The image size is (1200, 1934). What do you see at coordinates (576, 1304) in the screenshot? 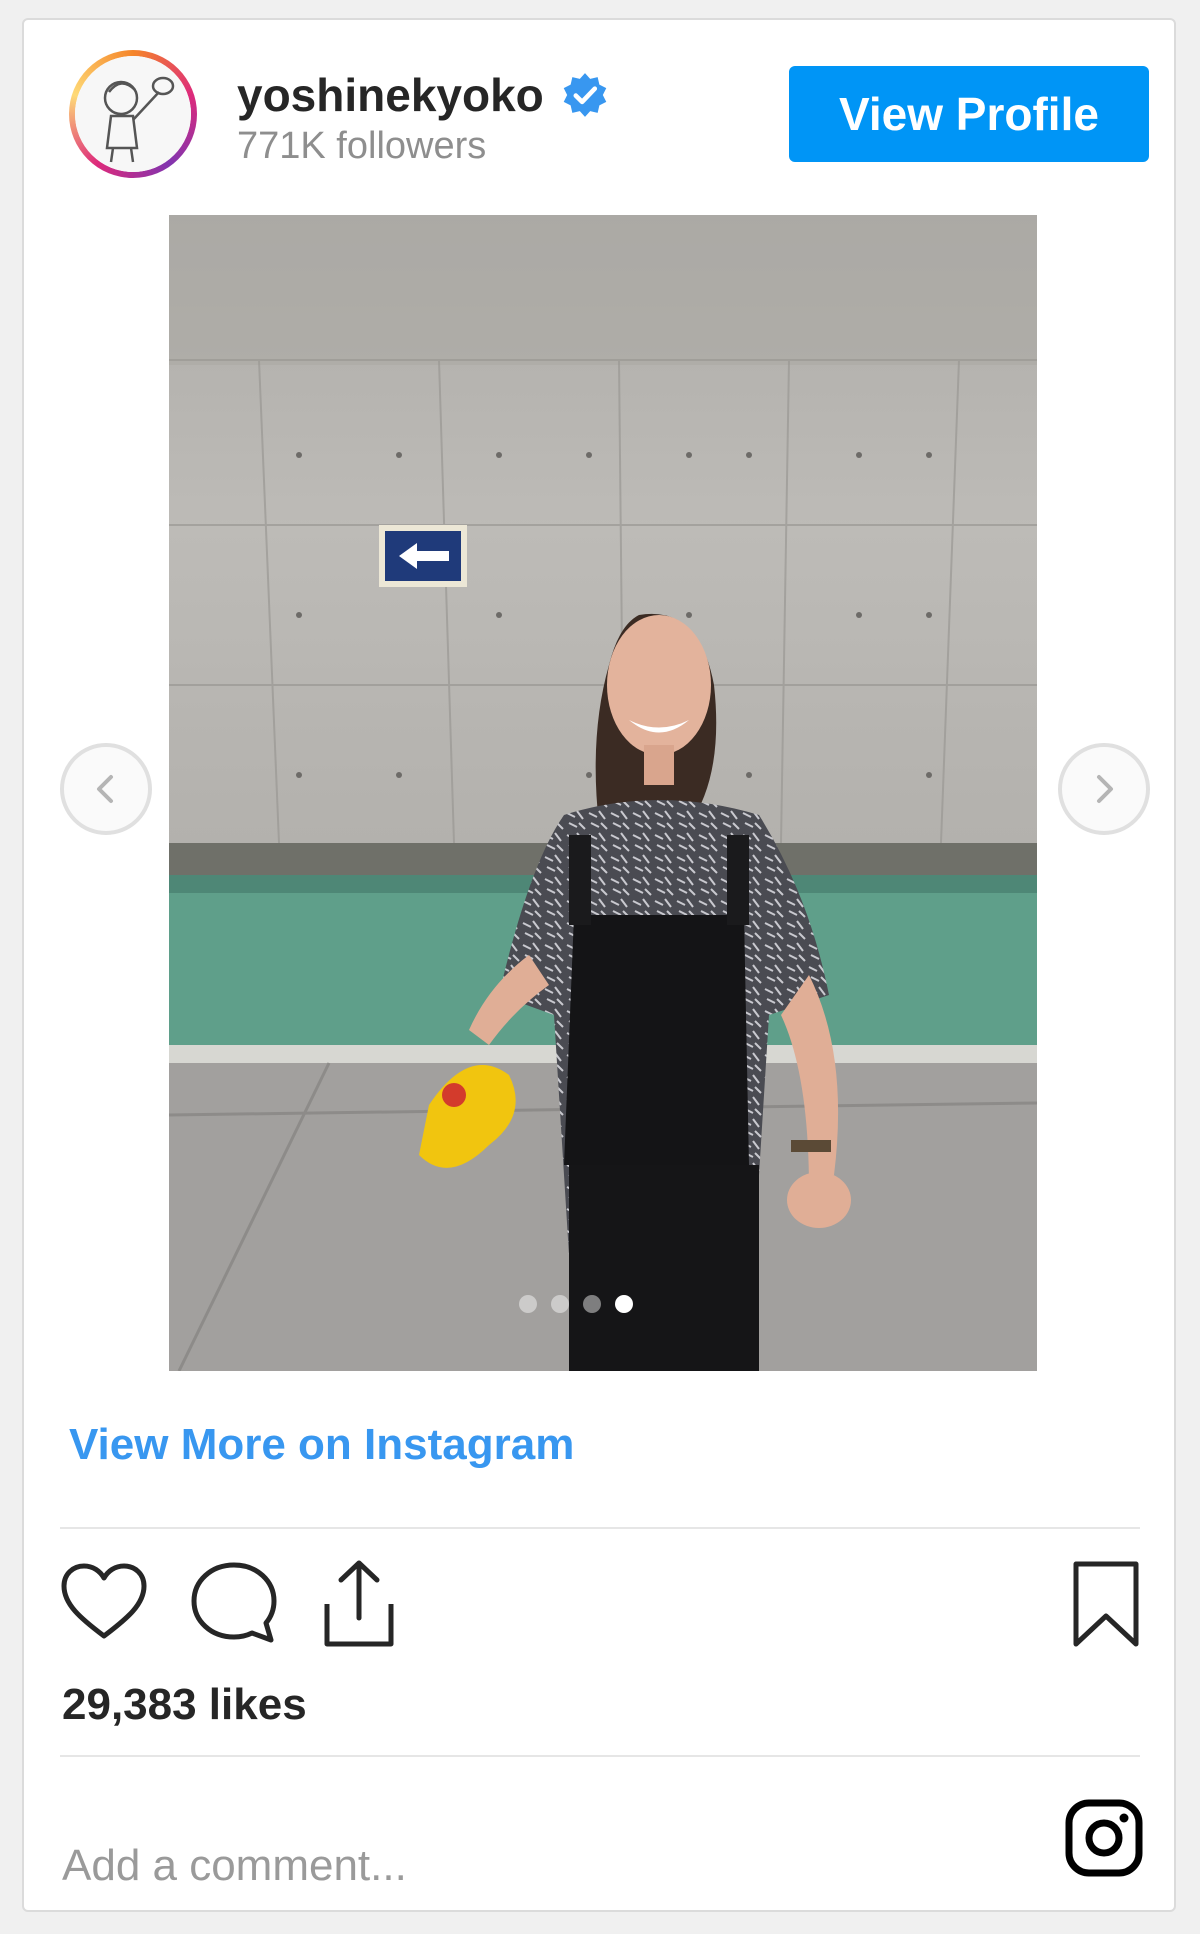
I see `carousel-dots` at bounding box center [576, 1304].